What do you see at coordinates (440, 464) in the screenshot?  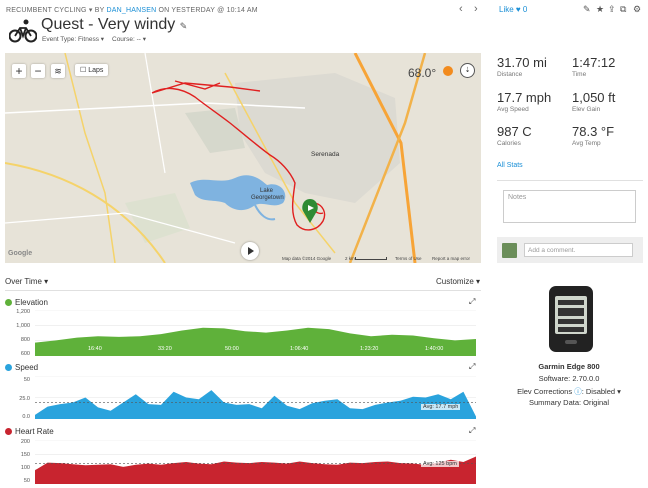 I see `heart-rate-average-label: Avg: 125 bpm` at bounding box center [440, 464].